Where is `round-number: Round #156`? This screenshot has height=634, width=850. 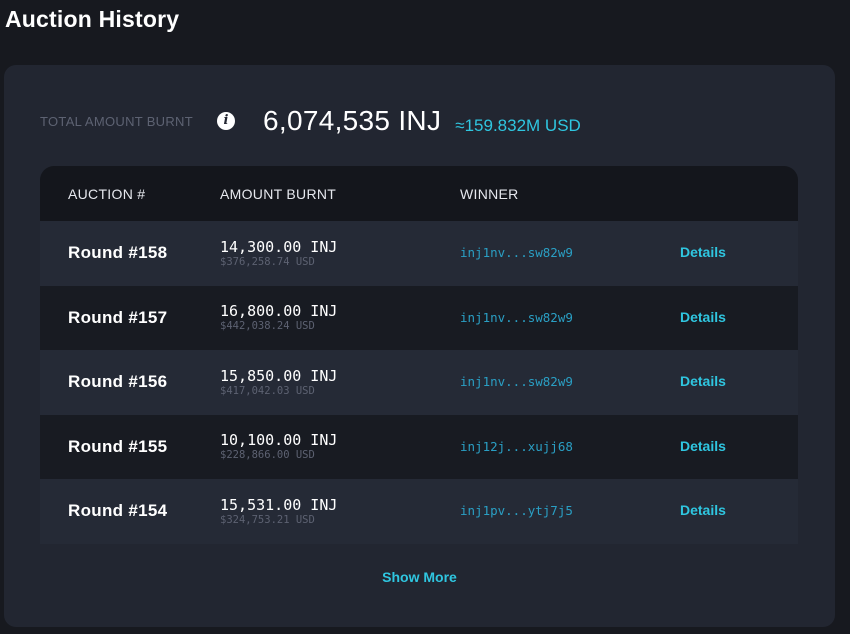 round-number: Round #156 is located at coordinates (118, 382).